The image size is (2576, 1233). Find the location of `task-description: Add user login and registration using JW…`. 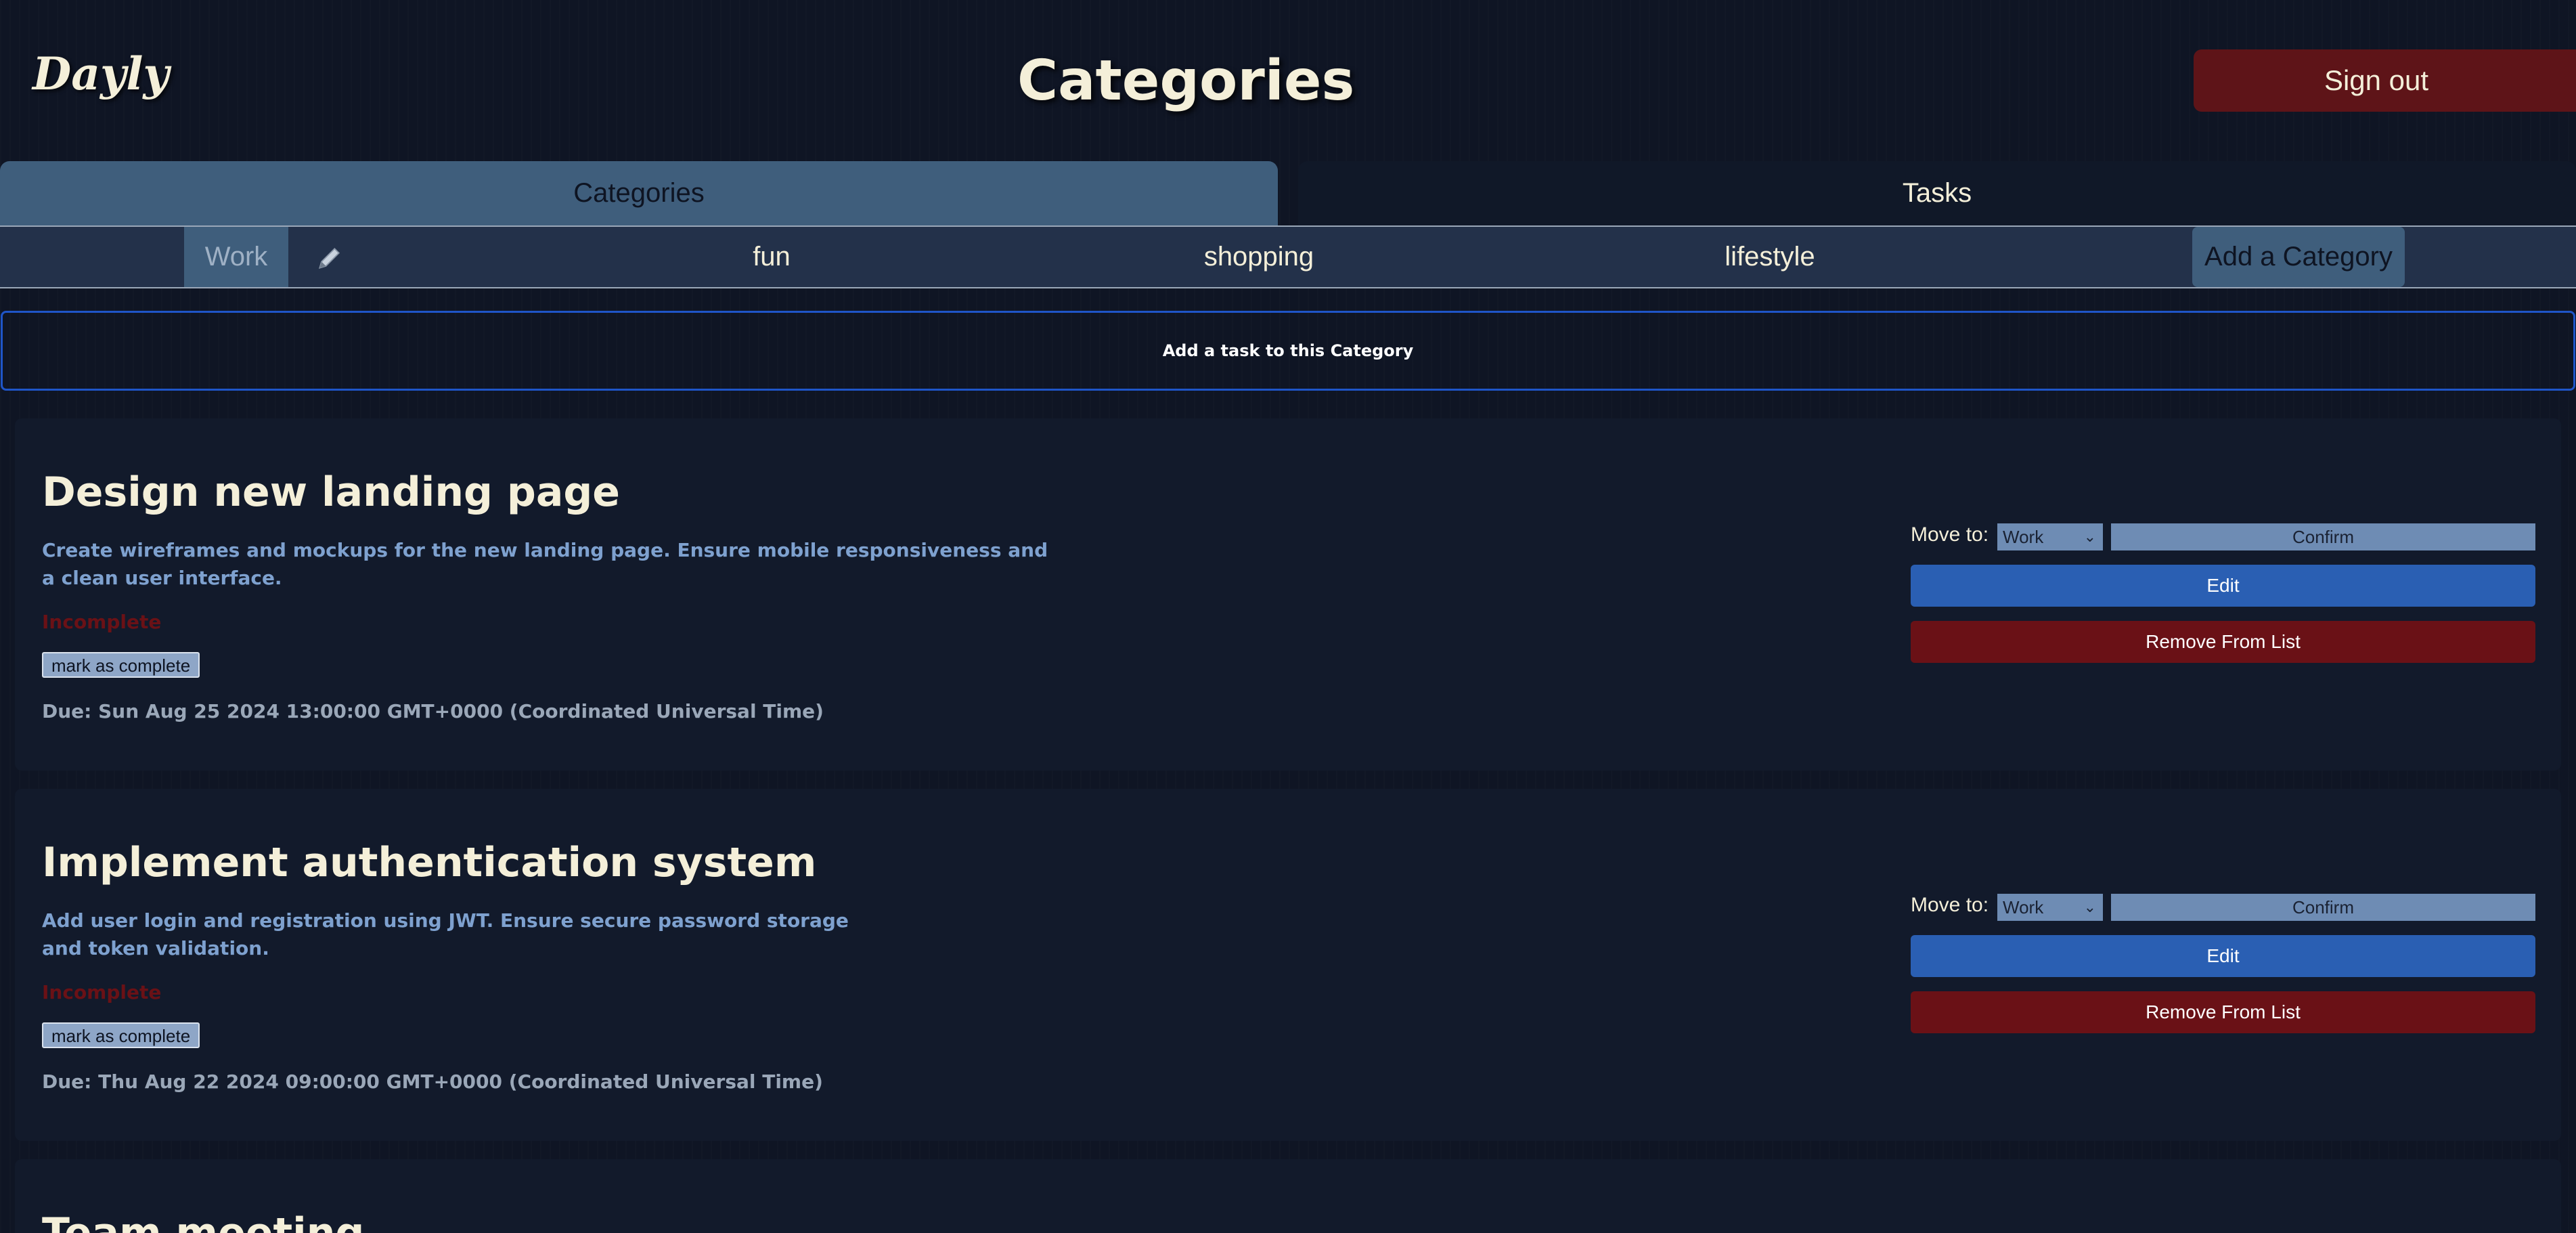

task-description: Add user login and registration using JW… is located at coordinates (445, 934).